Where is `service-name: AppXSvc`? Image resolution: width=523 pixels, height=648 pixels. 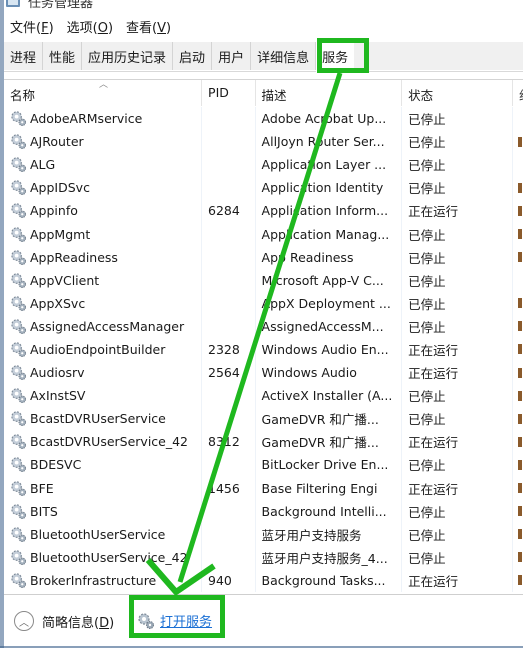
service-name: AppXSvc is located at coordinates (58, 303).